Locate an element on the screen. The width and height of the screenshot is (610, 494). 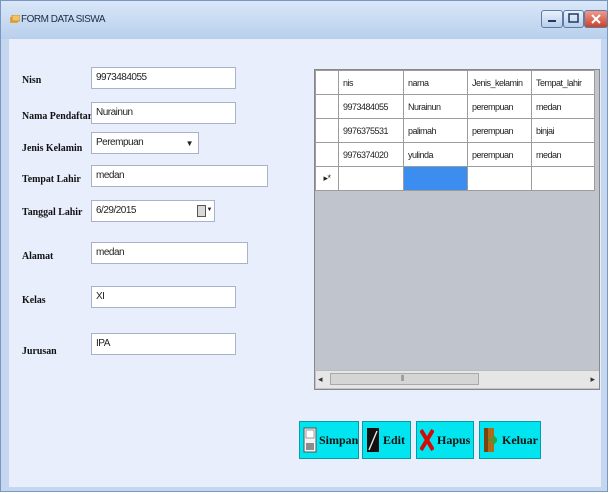
table-cell: 9976375531 is located at coordinates (371, 130).